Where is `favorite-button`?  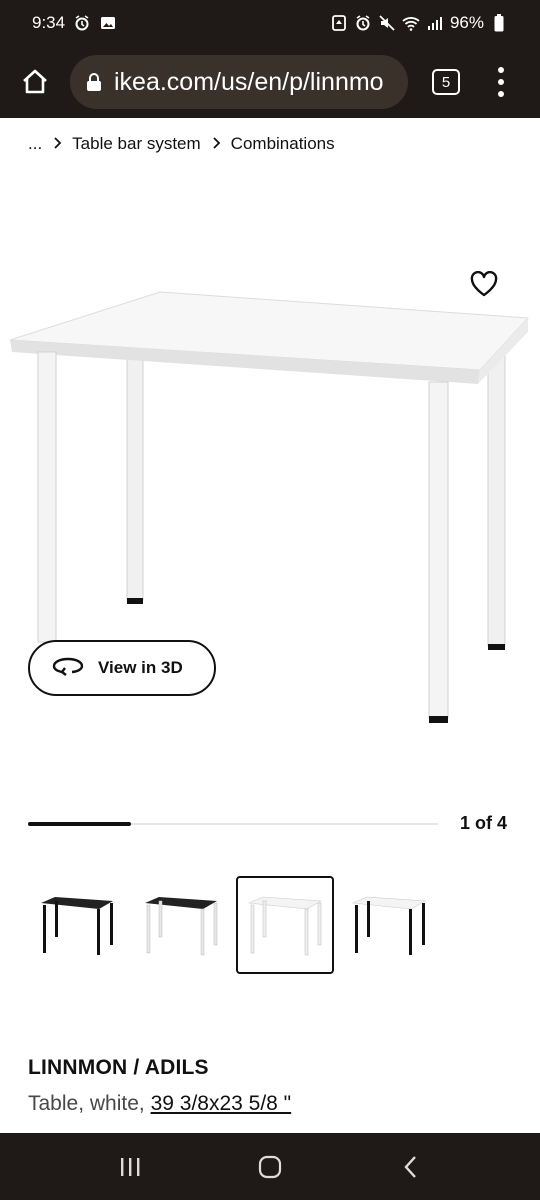
favorite-button is located at coordinates (484, 284).